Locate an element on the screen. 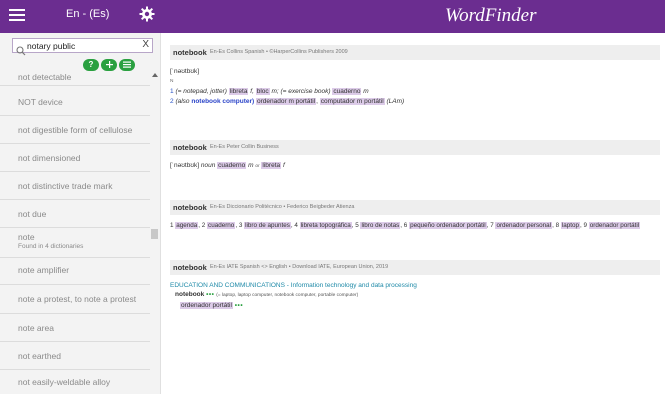 This screenshot has width=665, height=394. entry-source: En-Es Peter Collin Business is located at coordinates (244, 147).